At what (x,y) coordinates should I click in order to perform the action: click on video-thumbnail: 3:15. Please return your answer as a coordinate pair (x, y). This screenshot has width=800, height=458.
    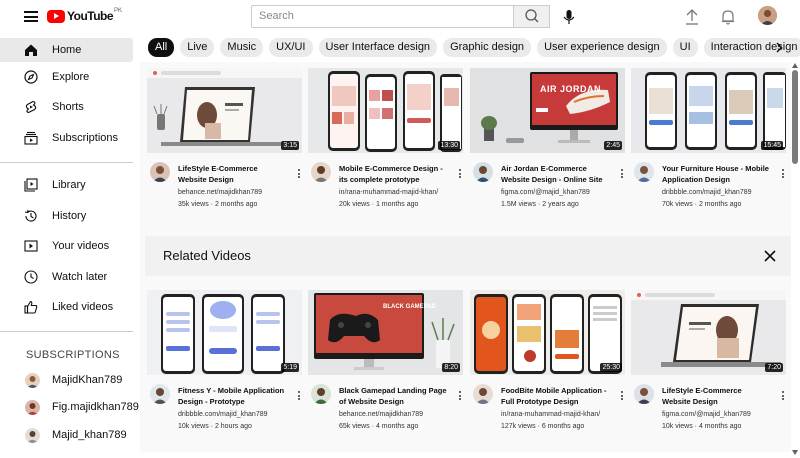
    Looking at the image, I should click on (224, 110).